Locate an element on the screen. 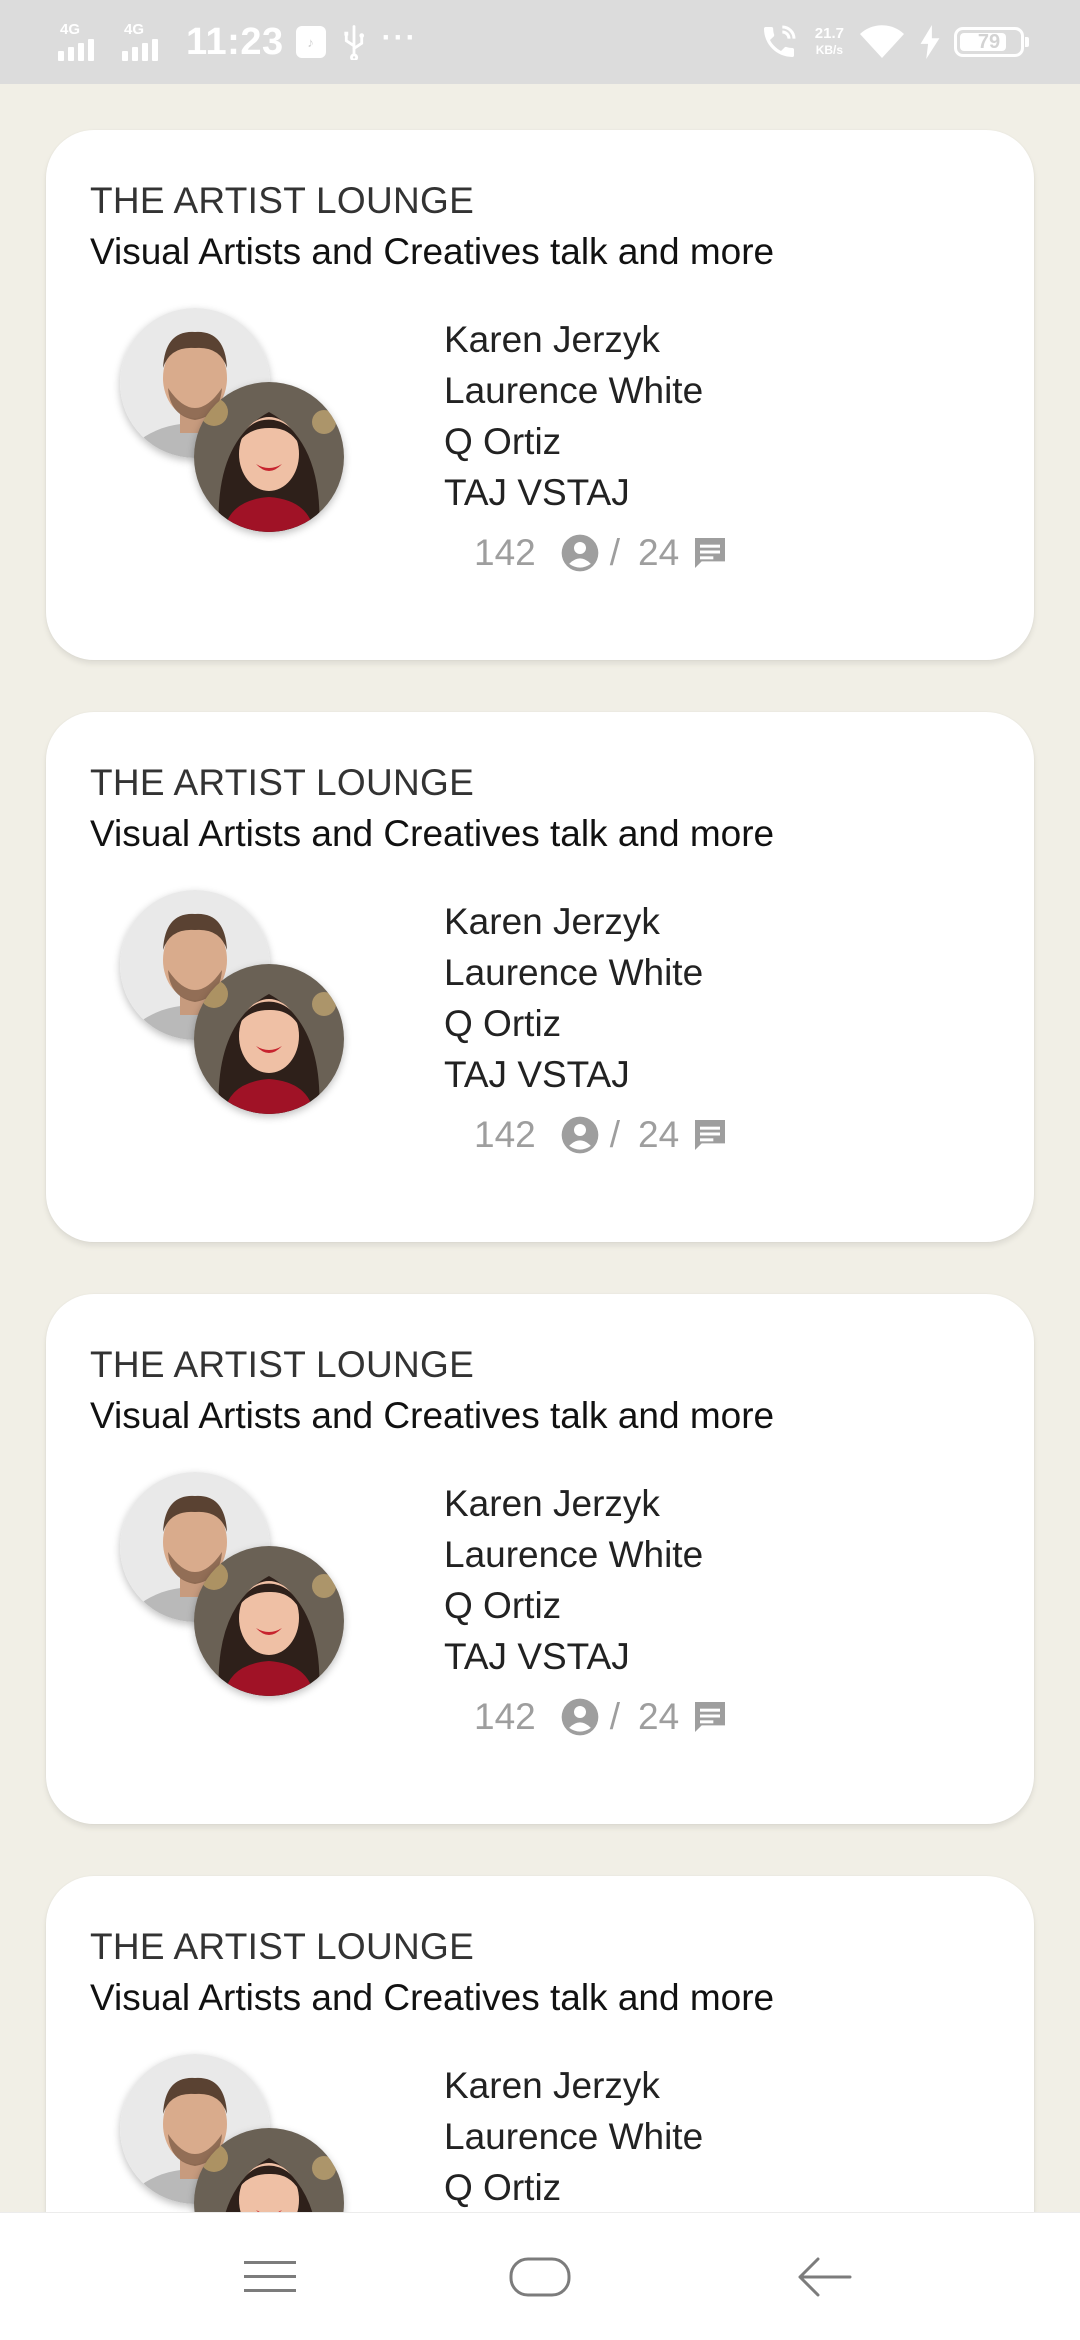 This screenshot has width=1080, height=2340. usb-icon is located at coordinates (353, 42).